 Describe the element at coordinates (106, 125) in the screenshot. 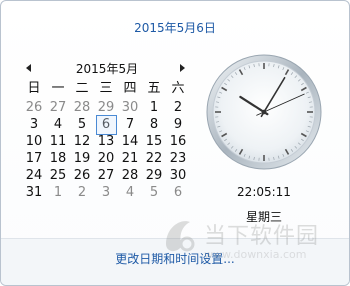

I see `calendar-day-selected: 6` at that location.